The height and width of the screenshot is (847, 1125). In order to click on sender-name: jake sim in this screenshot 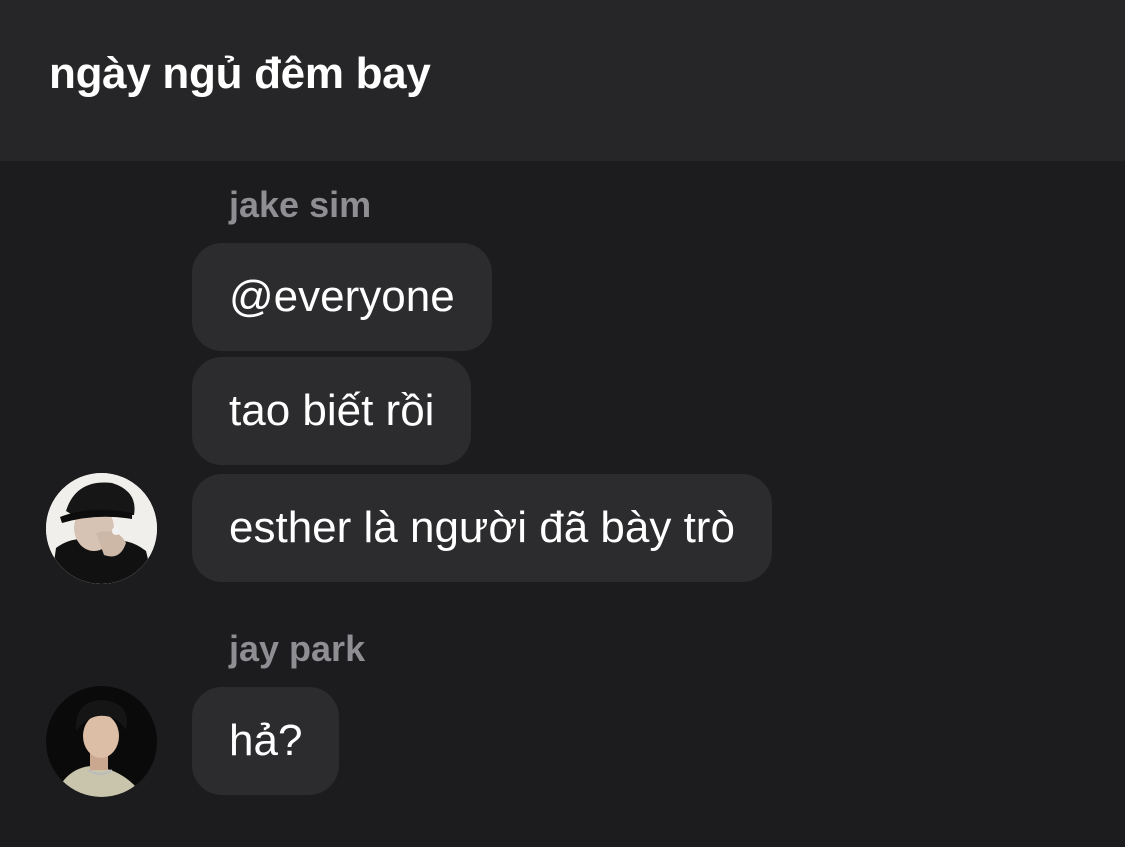, I will do `click(300, 205)`.